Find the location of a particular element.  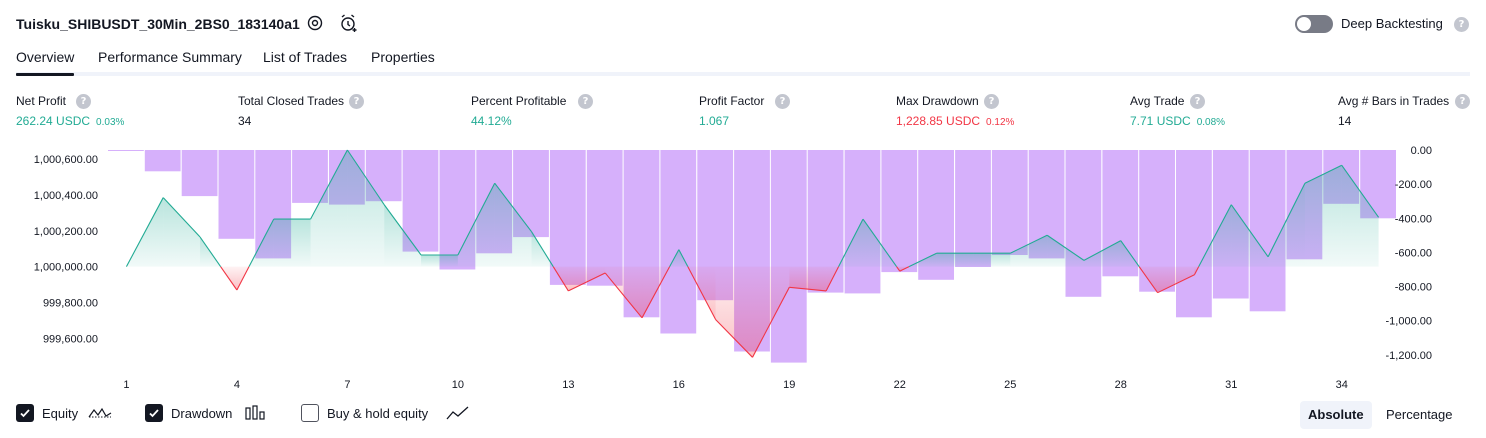

metric-amount: 262.24 USDC is located at coordinates (53, 121).